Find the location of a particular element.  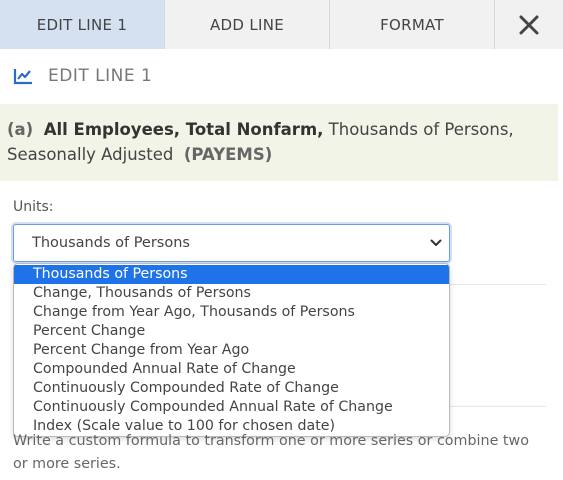

units-selected-value: Thousands of Persons is located at coordinates (111, 243).